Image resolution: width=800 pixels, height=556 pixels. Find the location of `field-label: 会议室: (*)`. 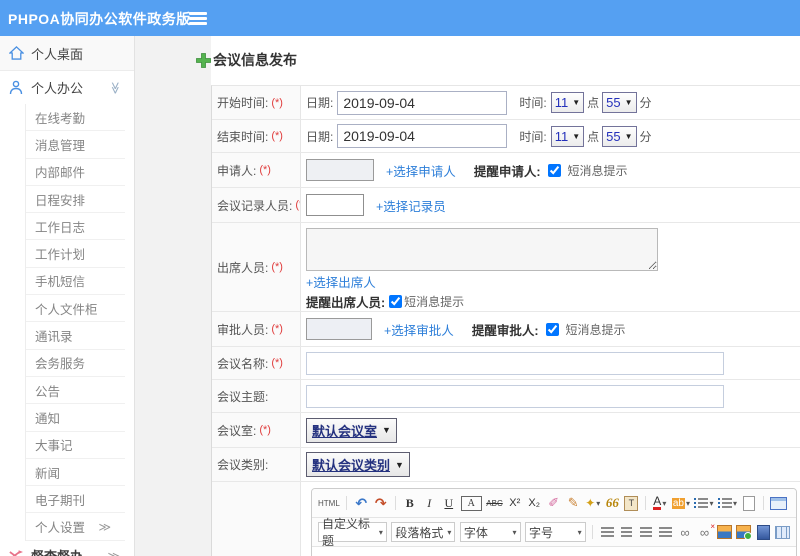

field-label: 会议室: (*) is located at coordinates (256, 430).